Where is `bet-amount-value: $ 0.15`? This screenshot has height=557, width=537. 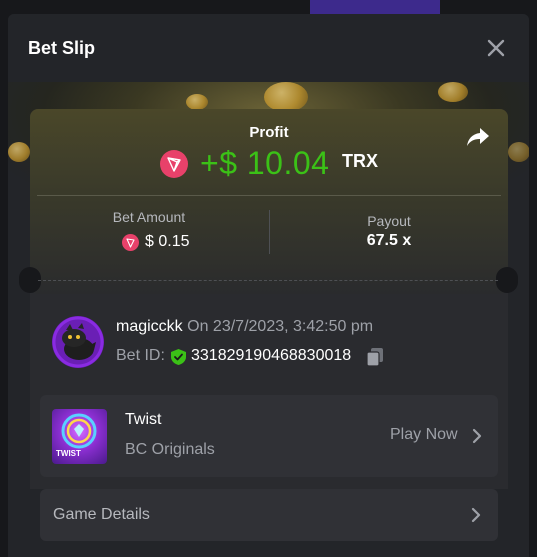 bet-amount-value: $ 0.15 is located at coordinates (167, 241).